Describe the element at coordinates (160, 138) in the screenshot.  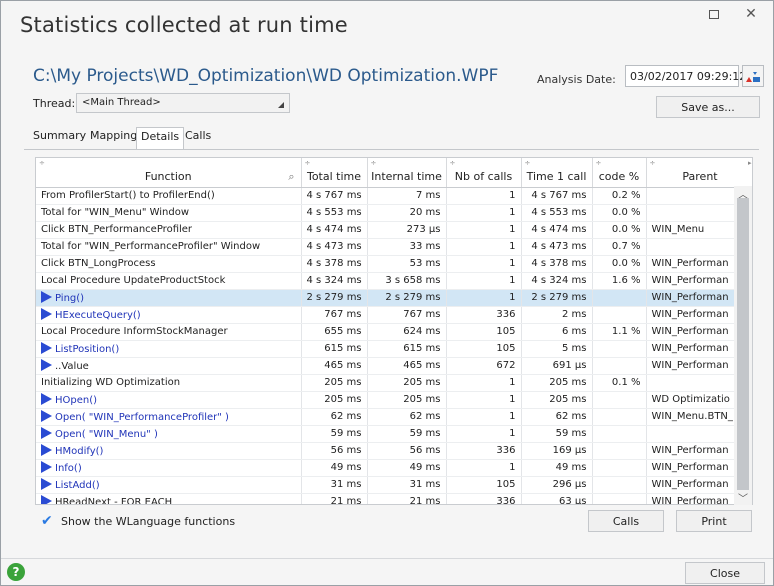
I see `tab-details: Details` at that location.